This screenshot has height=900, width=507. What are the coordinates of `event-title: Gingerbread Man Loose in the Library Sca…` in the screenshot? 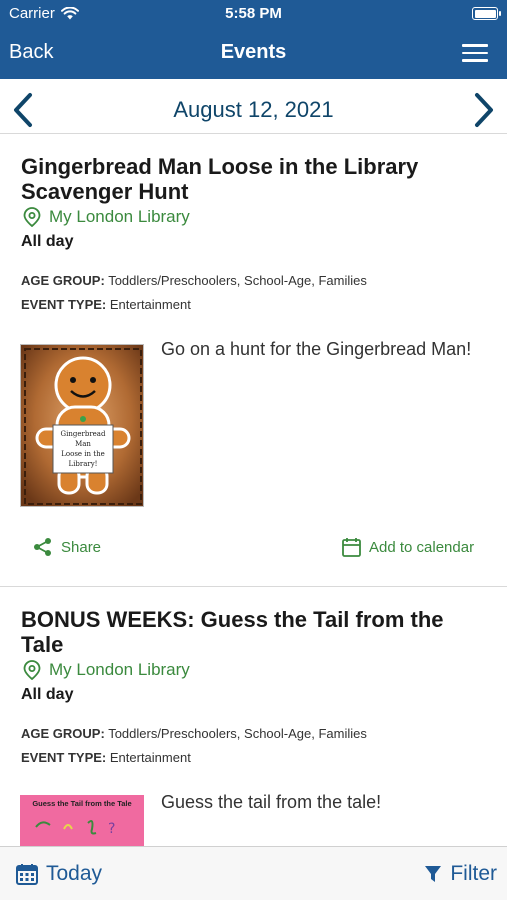 It's located at (246, 179).